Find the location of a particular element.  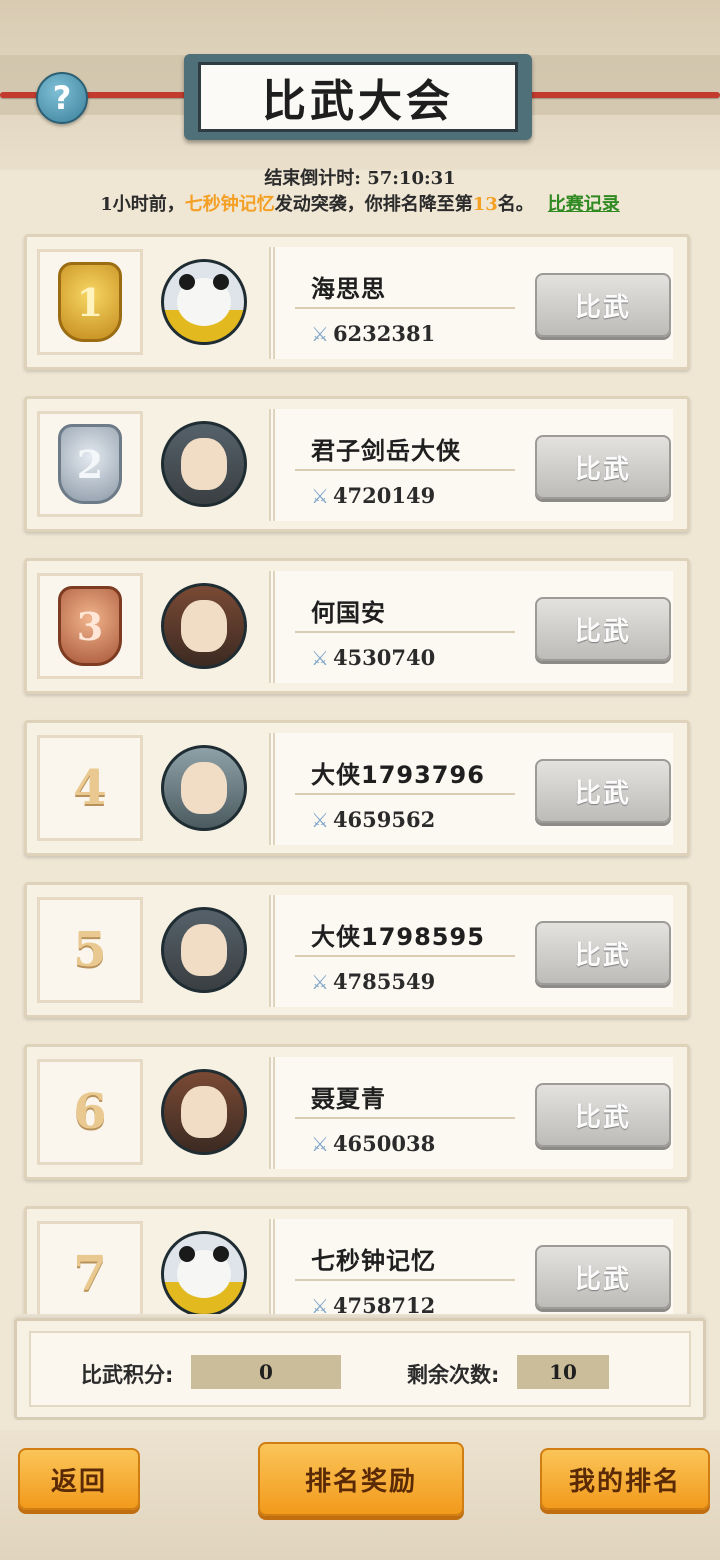

player-name: 聂夏青 is located at coordinates (348, 1099).